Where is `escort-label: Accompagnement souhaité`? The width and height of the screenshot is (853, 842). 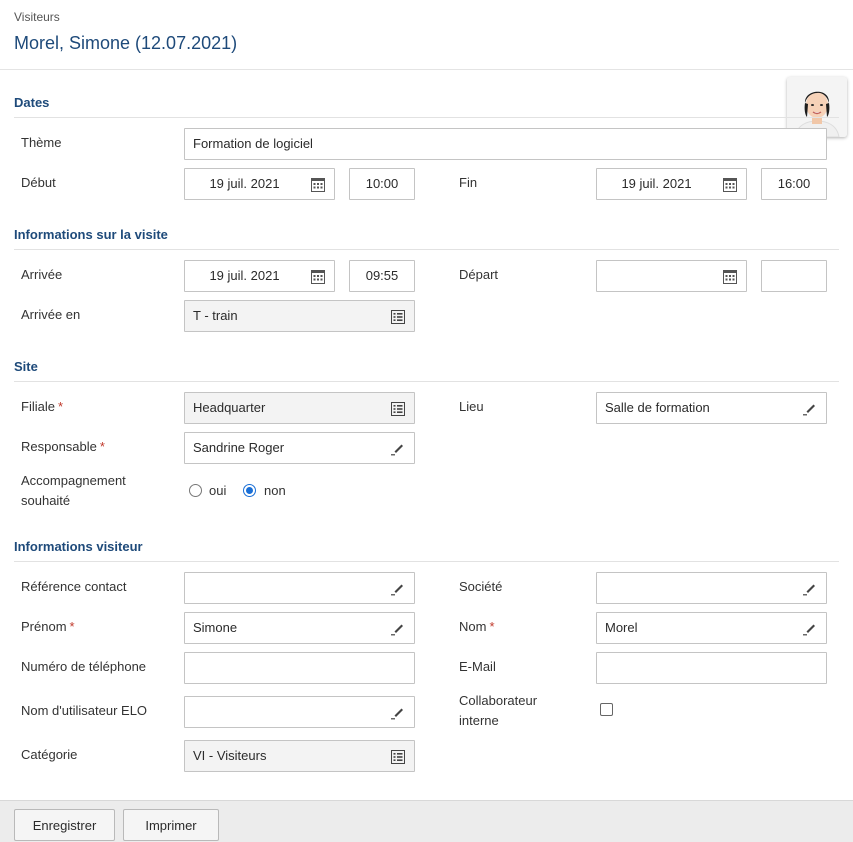 escort-label: Accompagnement souhaité is located at coordinates (73, 491).